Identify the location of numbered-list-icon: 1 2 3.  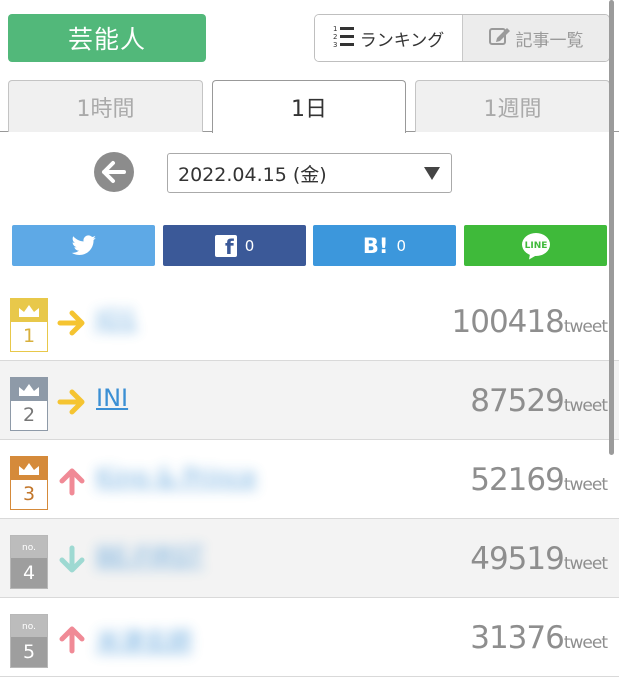
(344, 38).